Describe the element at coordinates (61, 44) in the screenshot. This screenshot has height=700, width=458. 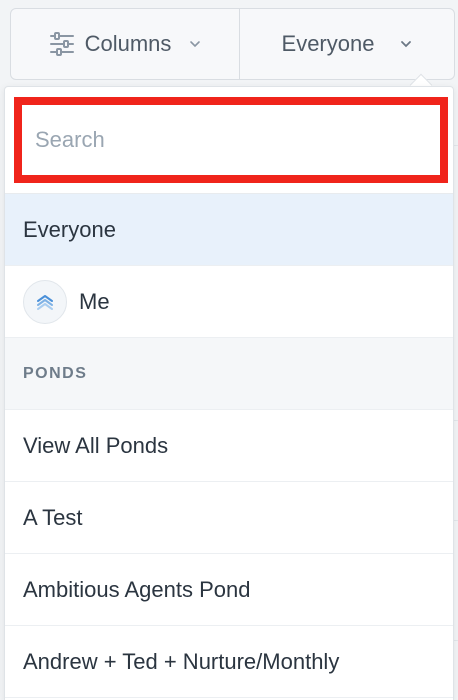
I see `sliders-icon` at that location.